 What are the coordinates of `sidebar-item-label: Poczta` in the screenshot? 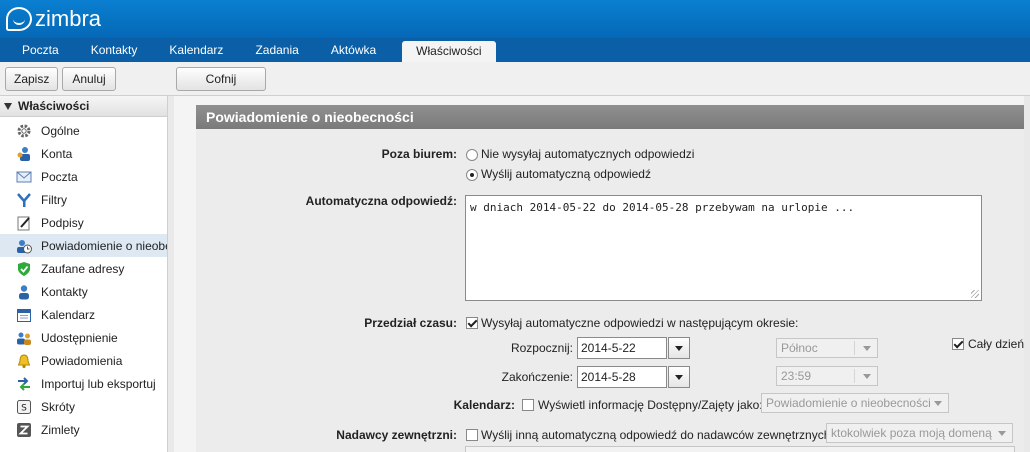 It's located at (59, 176).